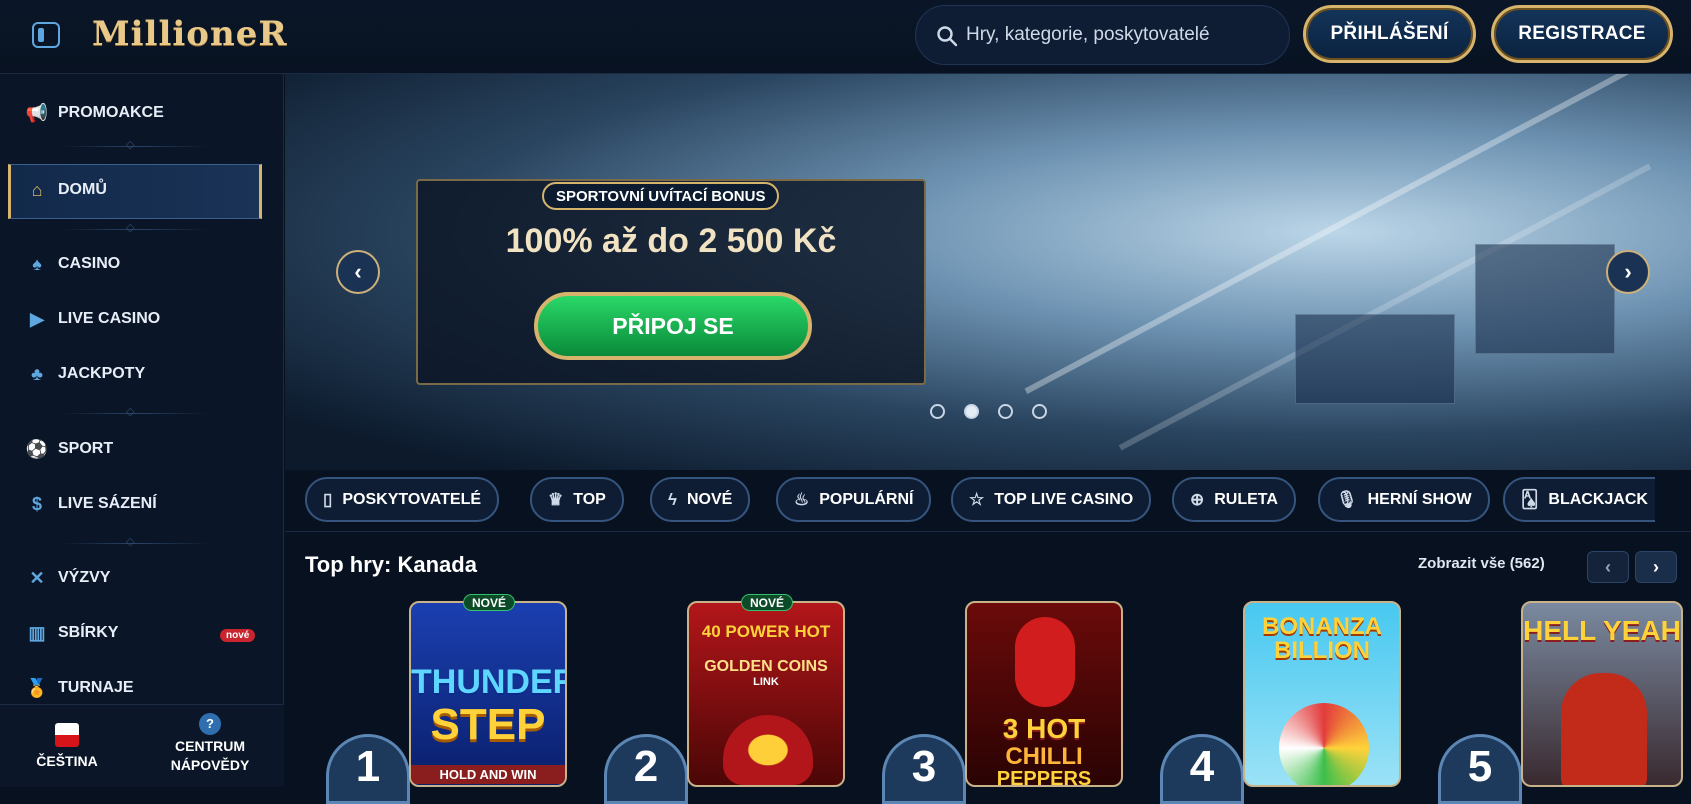 This screenshot has height=804, width=1691. Describe the element at coordinates (766, 666) in the screenshot. I see `game-title-line2: GOLDEN COINS` at that location.